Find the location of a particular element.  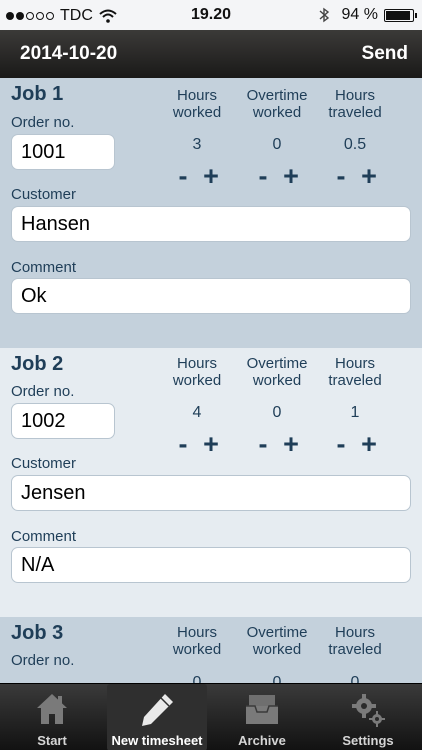

hours-worked-control: Hours worked 4 - + is located at coordinates (197, 407).